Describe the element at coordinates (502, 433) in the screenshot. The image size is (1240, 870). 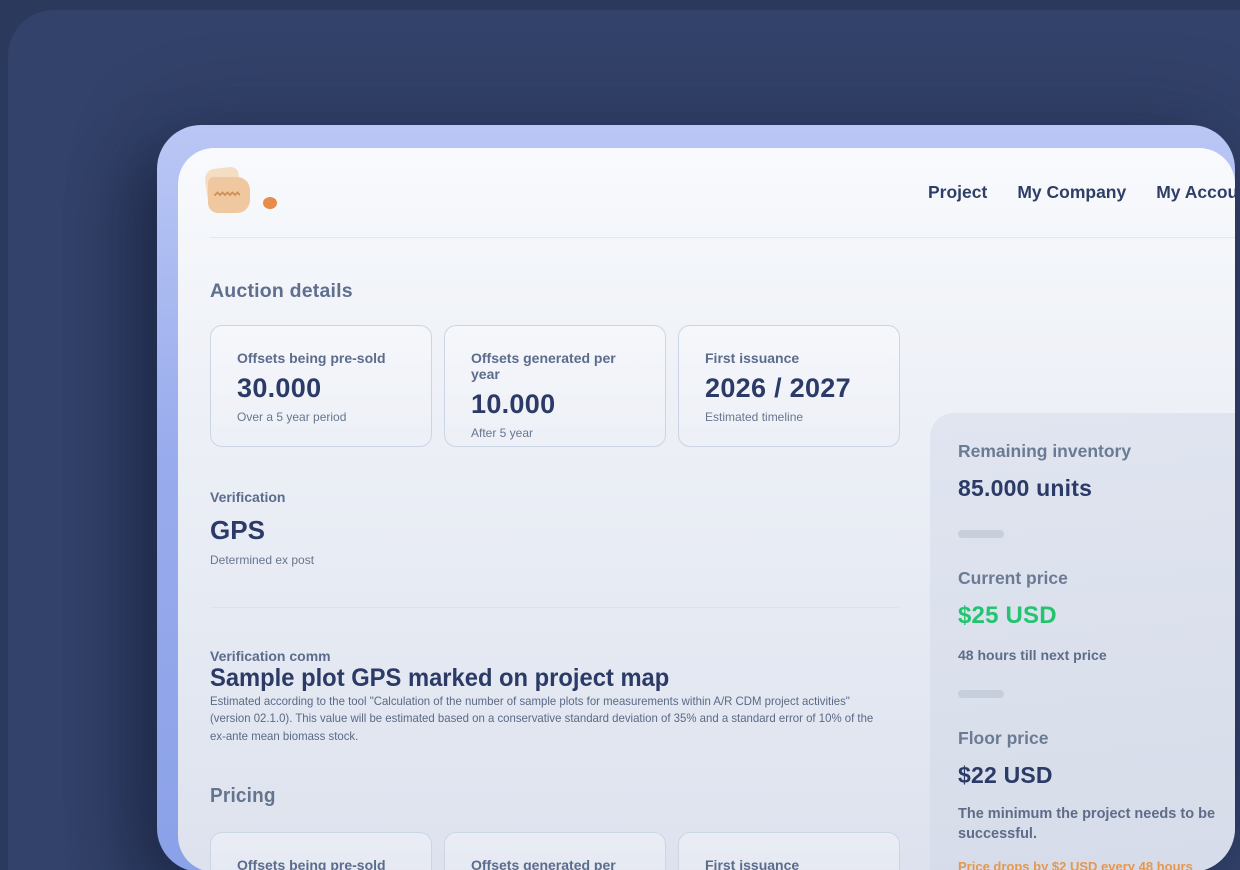
I see `stat-sub: After 5 year` at that location.